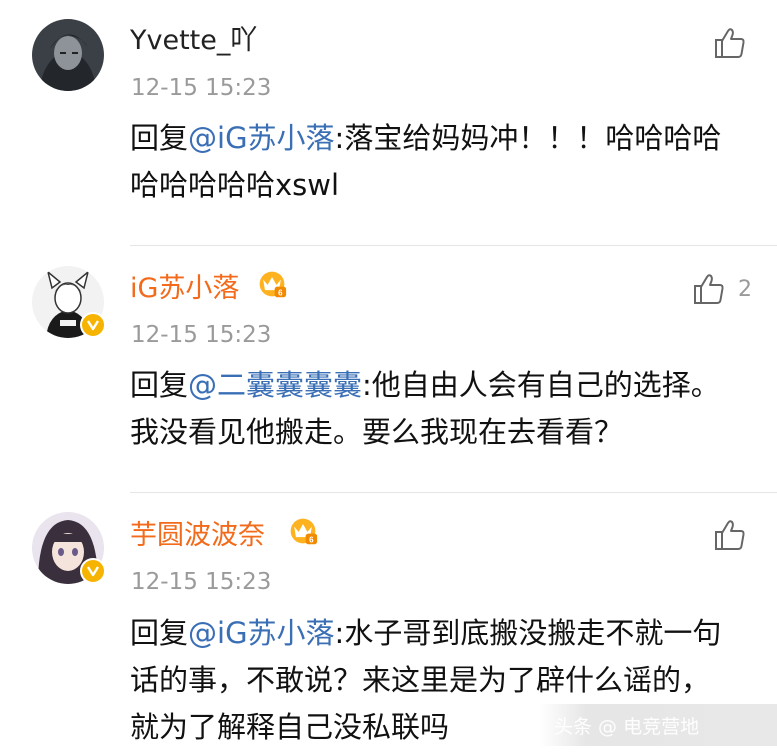 This screenshot has height=752, width=777. I want to click on watermark: 头条 @ 电竞营地, so click(658, 725).